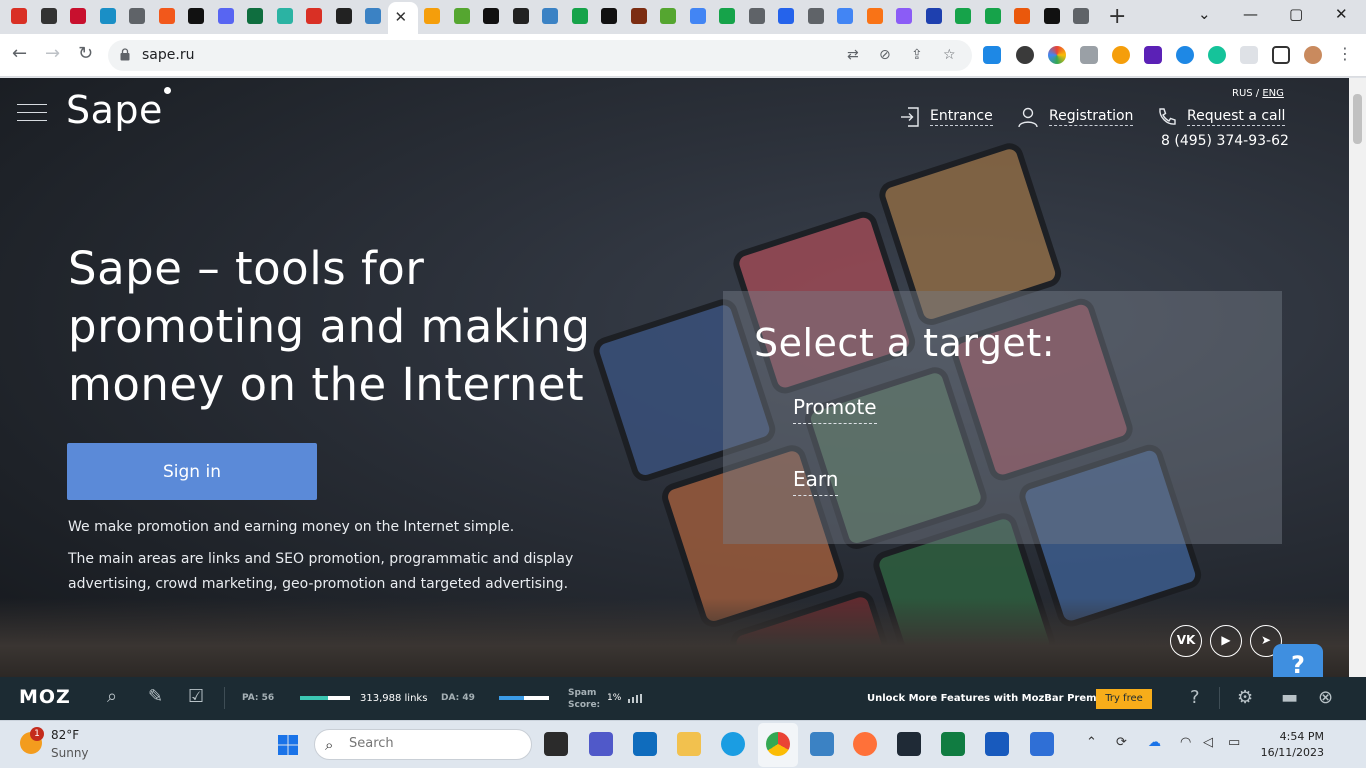 The height and width of the screenshot is (768, 1366). Describe the element at coordinates (1298, 661) in the screenshot. I see `help-chat-button: ?` at that location.